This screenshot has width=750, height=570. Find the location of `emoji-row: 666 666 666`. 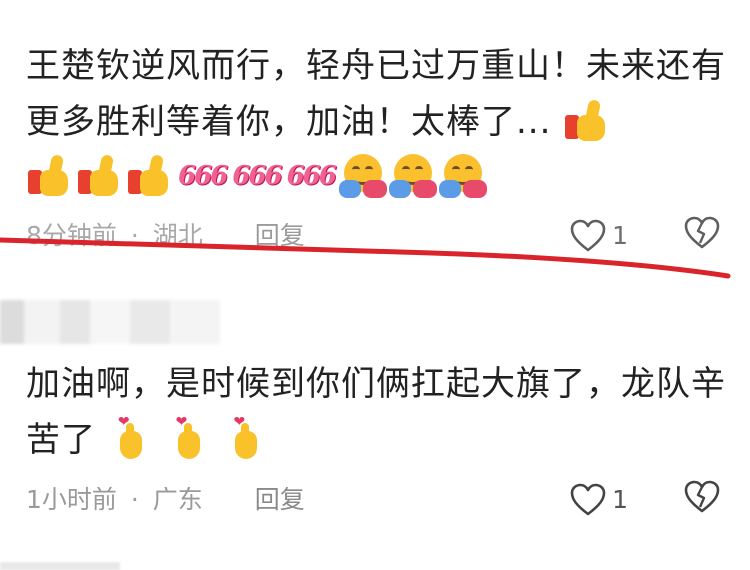

emoji-row: 666 666 666 is located at coordinates (378, 176).